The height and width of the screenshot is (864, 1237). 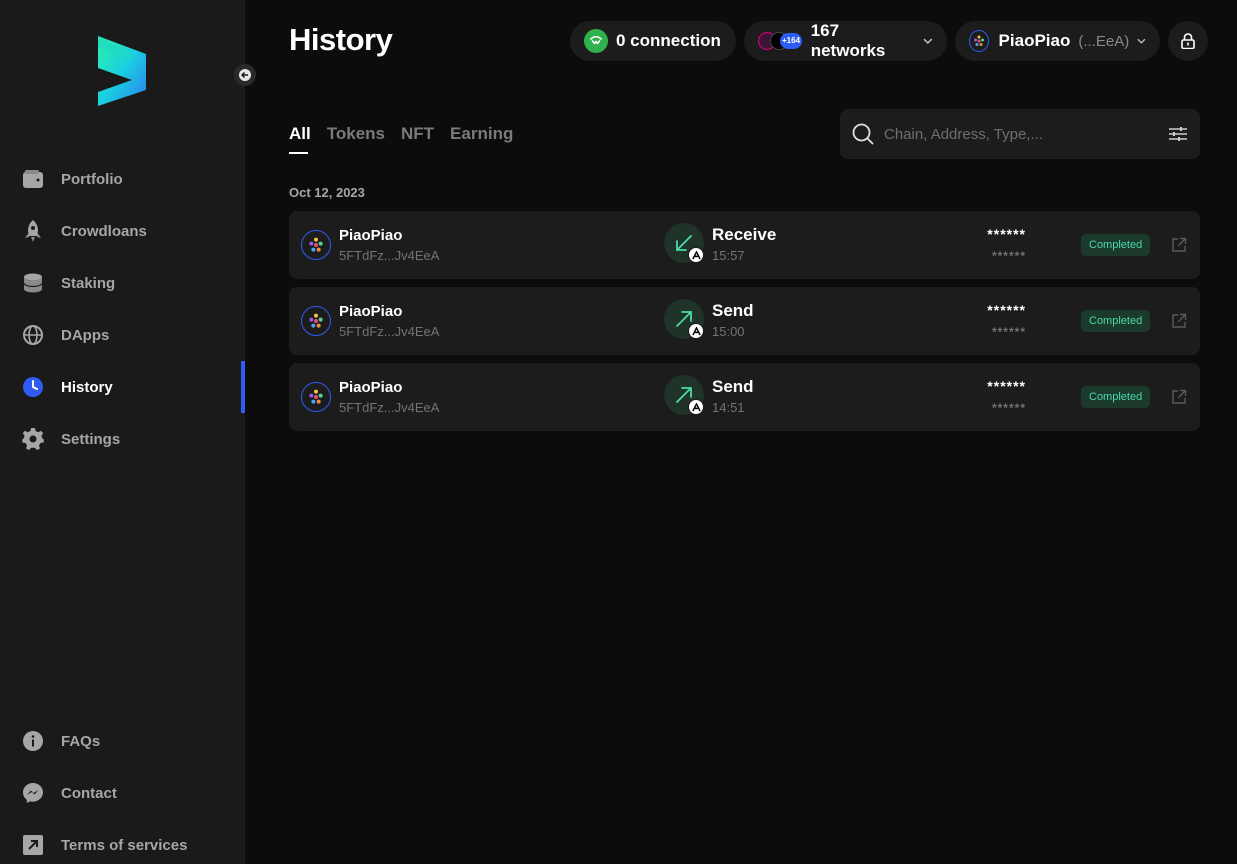 I want to click on sidebar-item-label: Contact, so click(x=89, y=793).